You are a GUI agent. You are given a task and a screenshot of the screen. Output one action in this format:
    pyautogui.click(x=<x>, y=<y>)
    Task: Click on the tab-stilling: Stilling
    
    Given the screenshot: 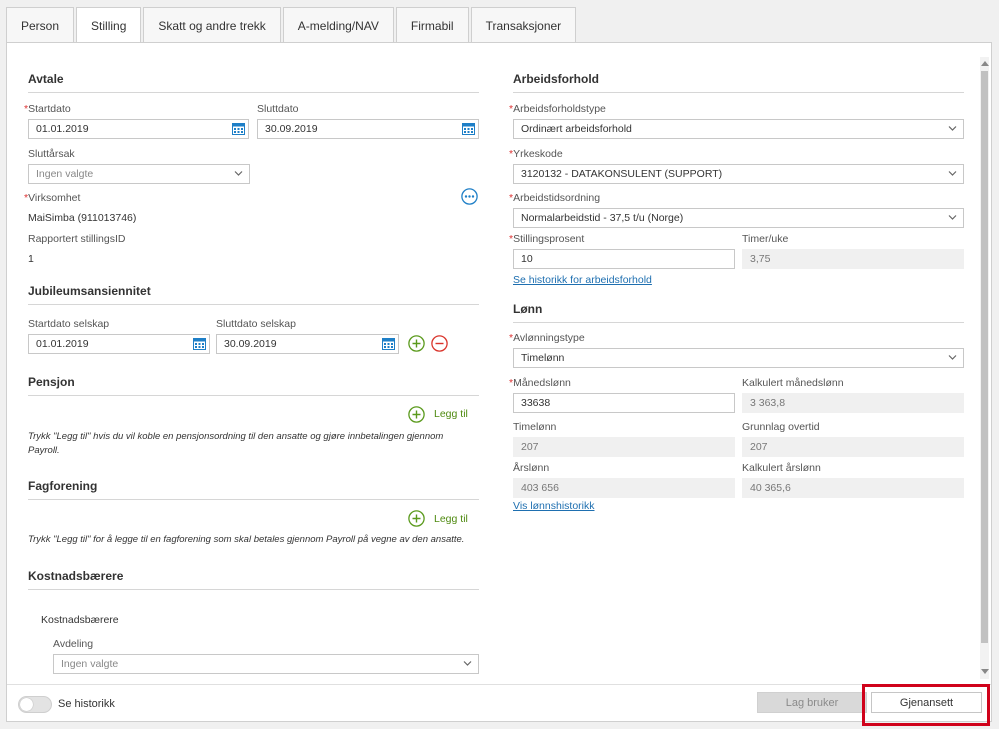 What is the action you would take?
    pyautogui.click(x=109, y=25)
    